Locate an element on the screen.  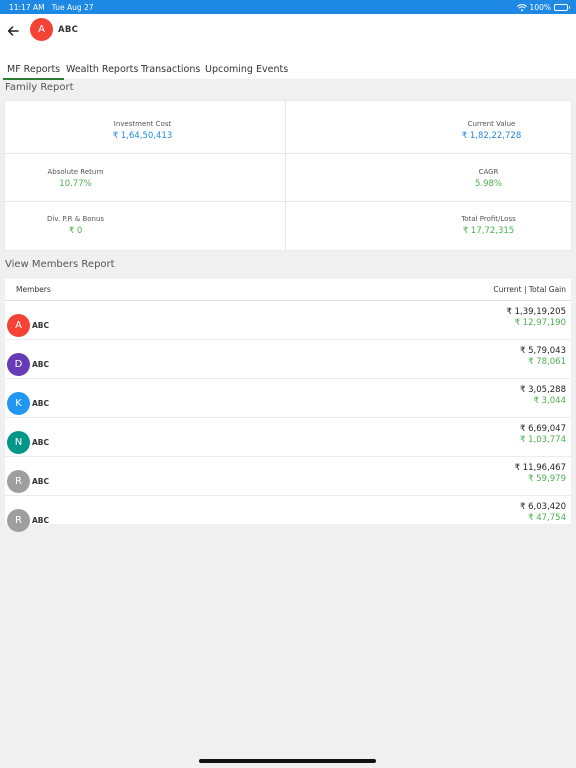
cagr-label: CAGR is located at coordinates (488, 172).